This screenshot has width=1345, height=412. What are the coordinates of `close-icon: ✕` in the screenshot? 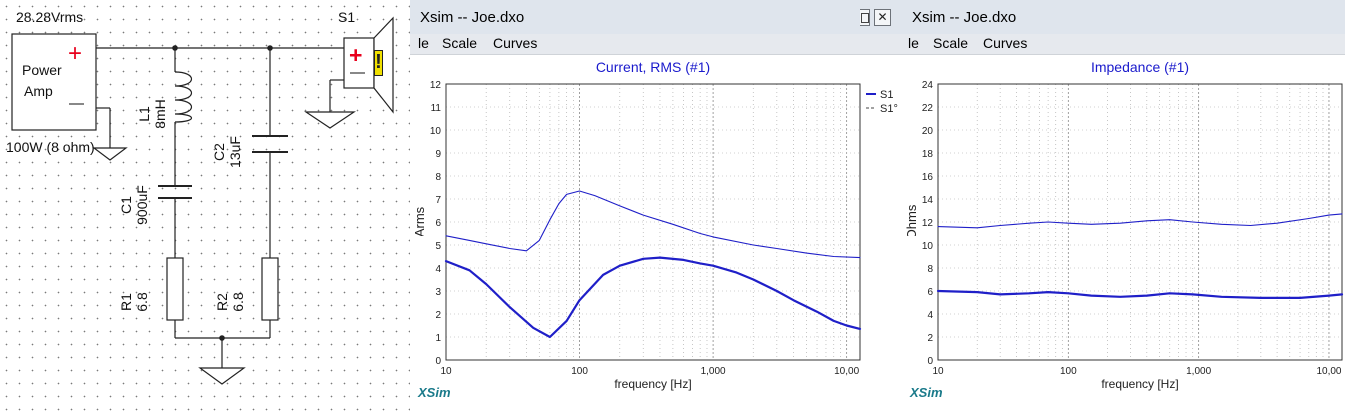 It's located at (882, 17).